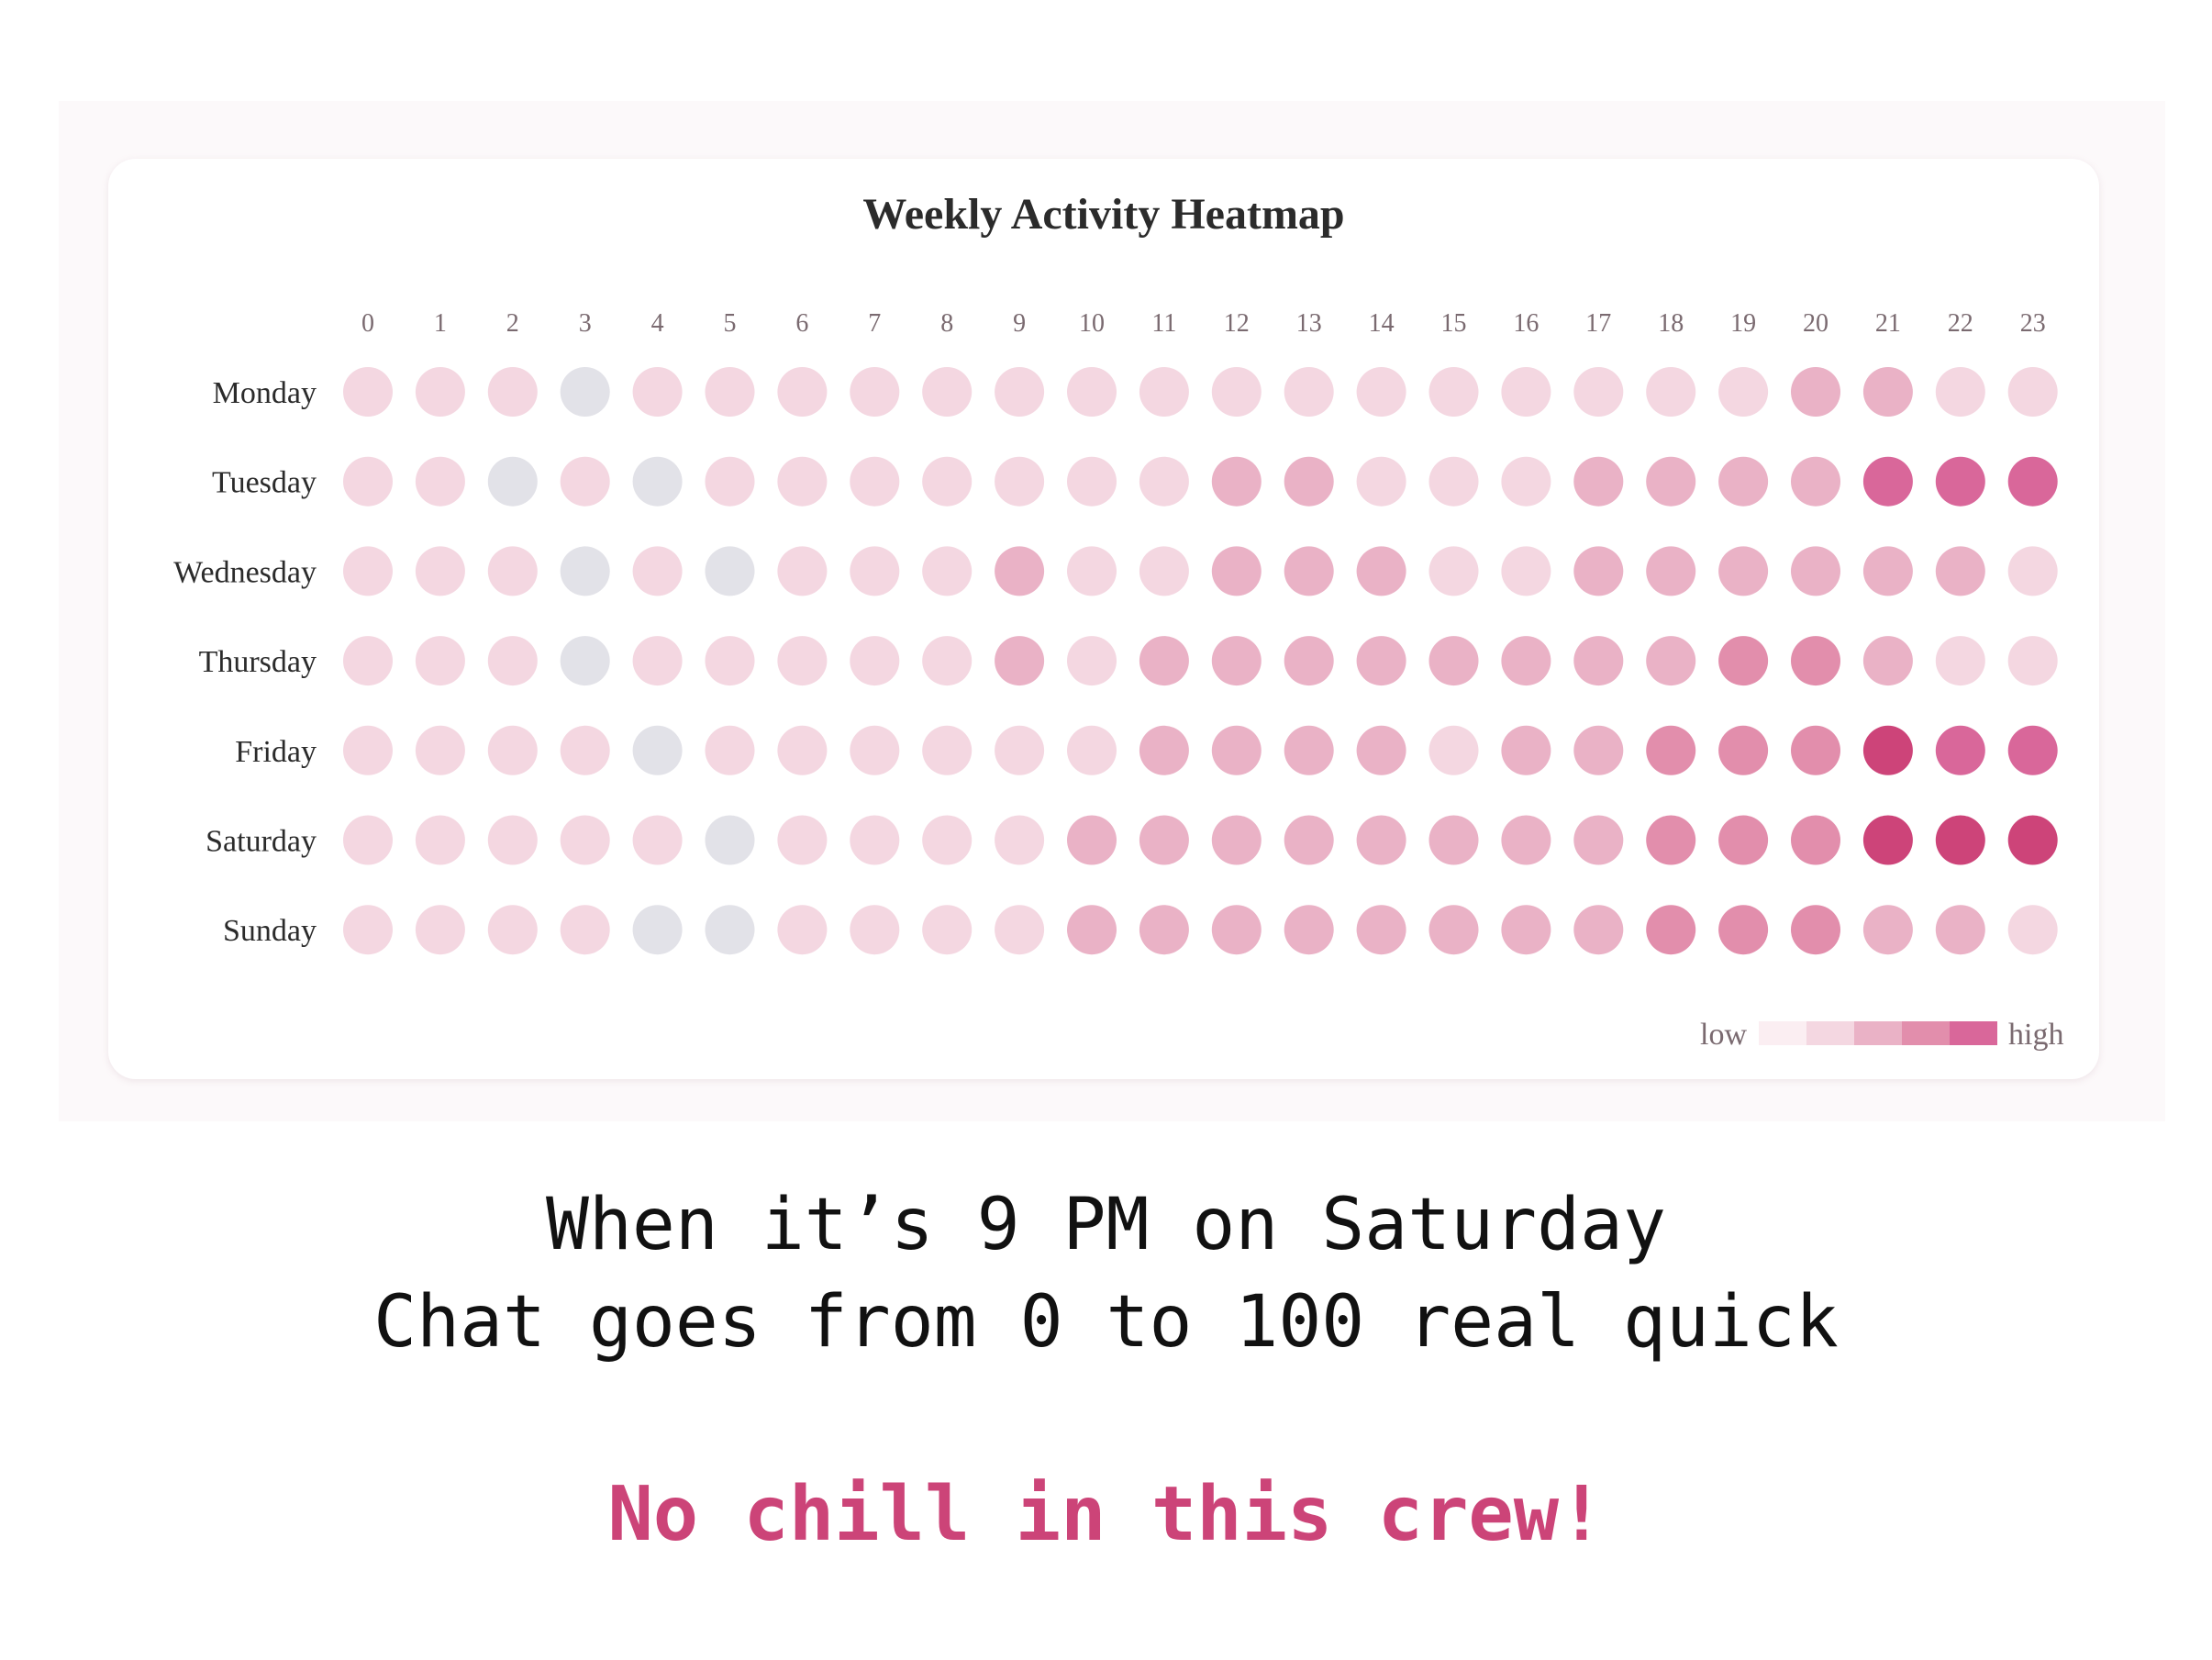  I want to click on hour-label-5: 5, so click(730, 324).